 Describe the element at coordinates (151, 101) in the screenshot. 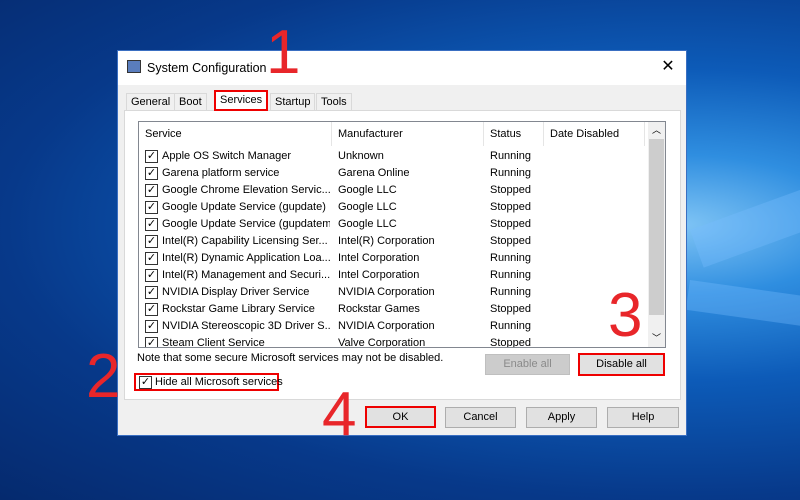

I see `tab-general: General` at that location.